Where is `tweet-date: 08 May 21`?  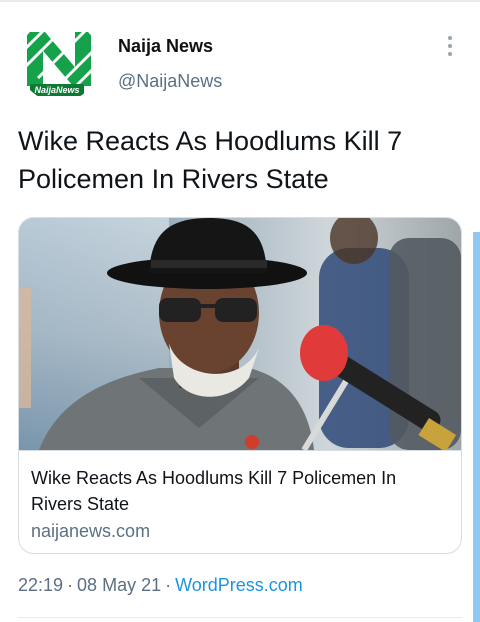 tweet-date: 08 May 21 is located at coordinates (119, 585).